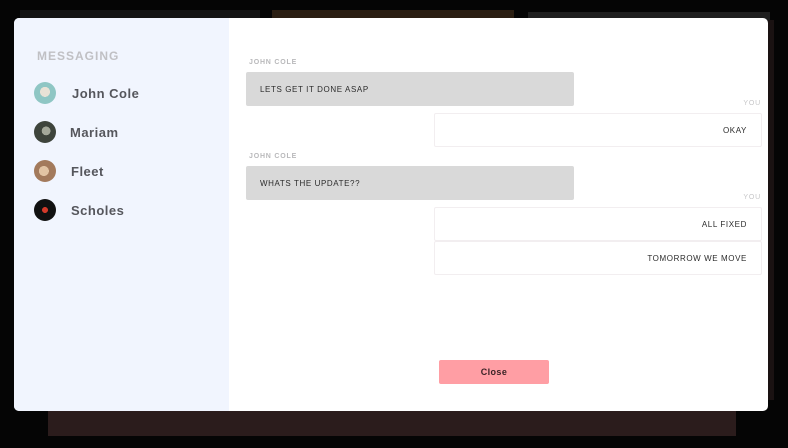 Image resolution: width=788 pixels, height=448 pixels. I want to click on contact-name: Scholes, so click(98, 210).